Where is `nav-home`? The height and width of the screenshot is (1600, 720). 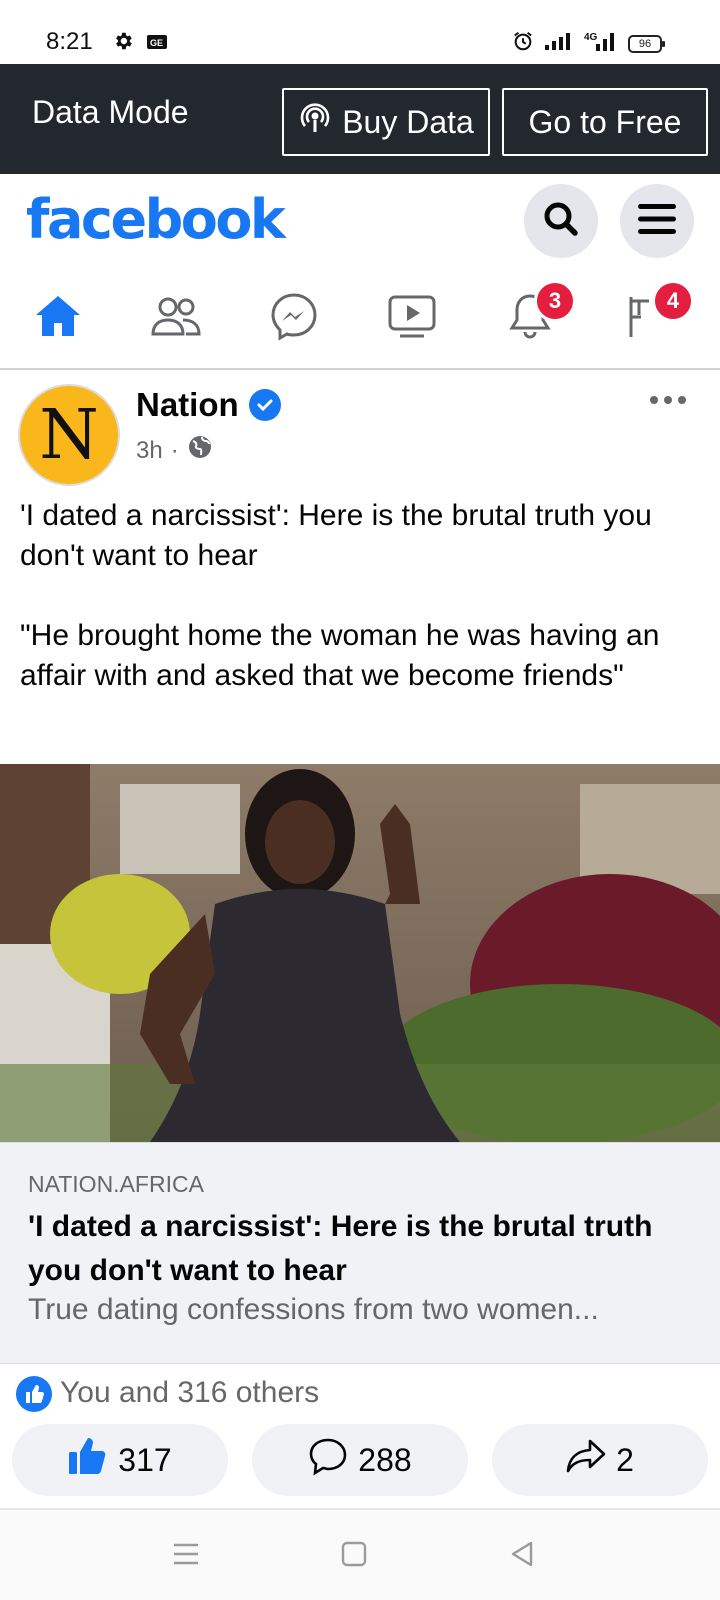 nav-home is located at coordinates (58, 318).